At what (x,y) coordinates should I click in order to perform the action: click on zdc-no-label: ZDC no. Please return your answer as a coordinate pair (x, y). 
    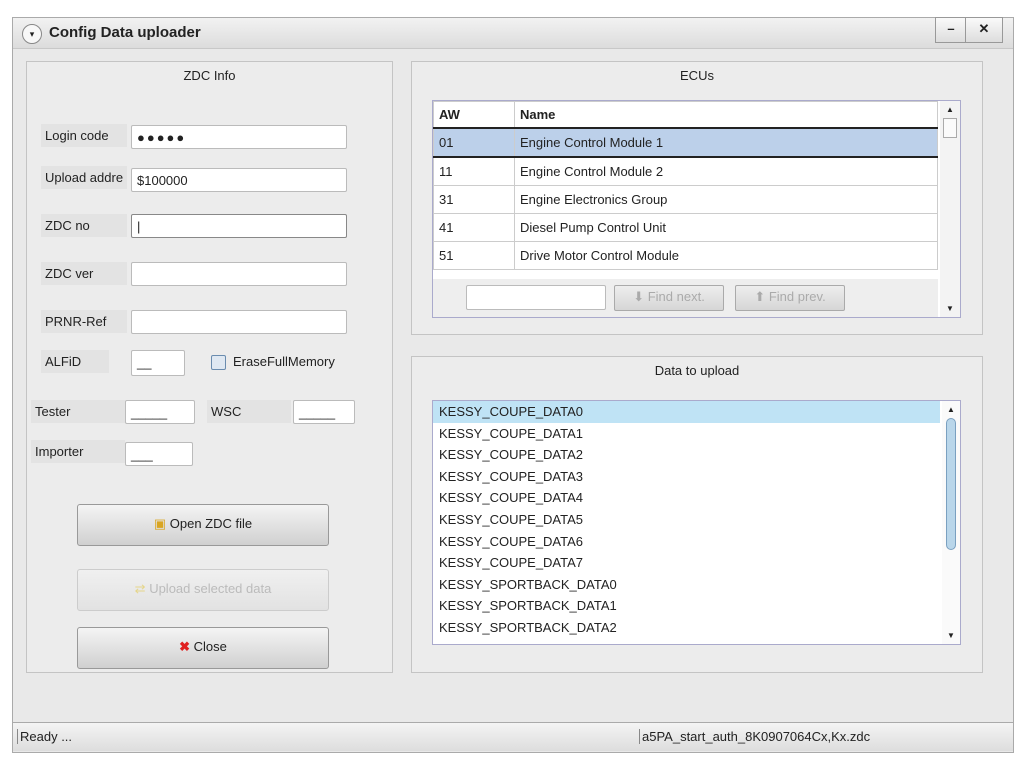
    Looking at the image, I should click on (84, 225).